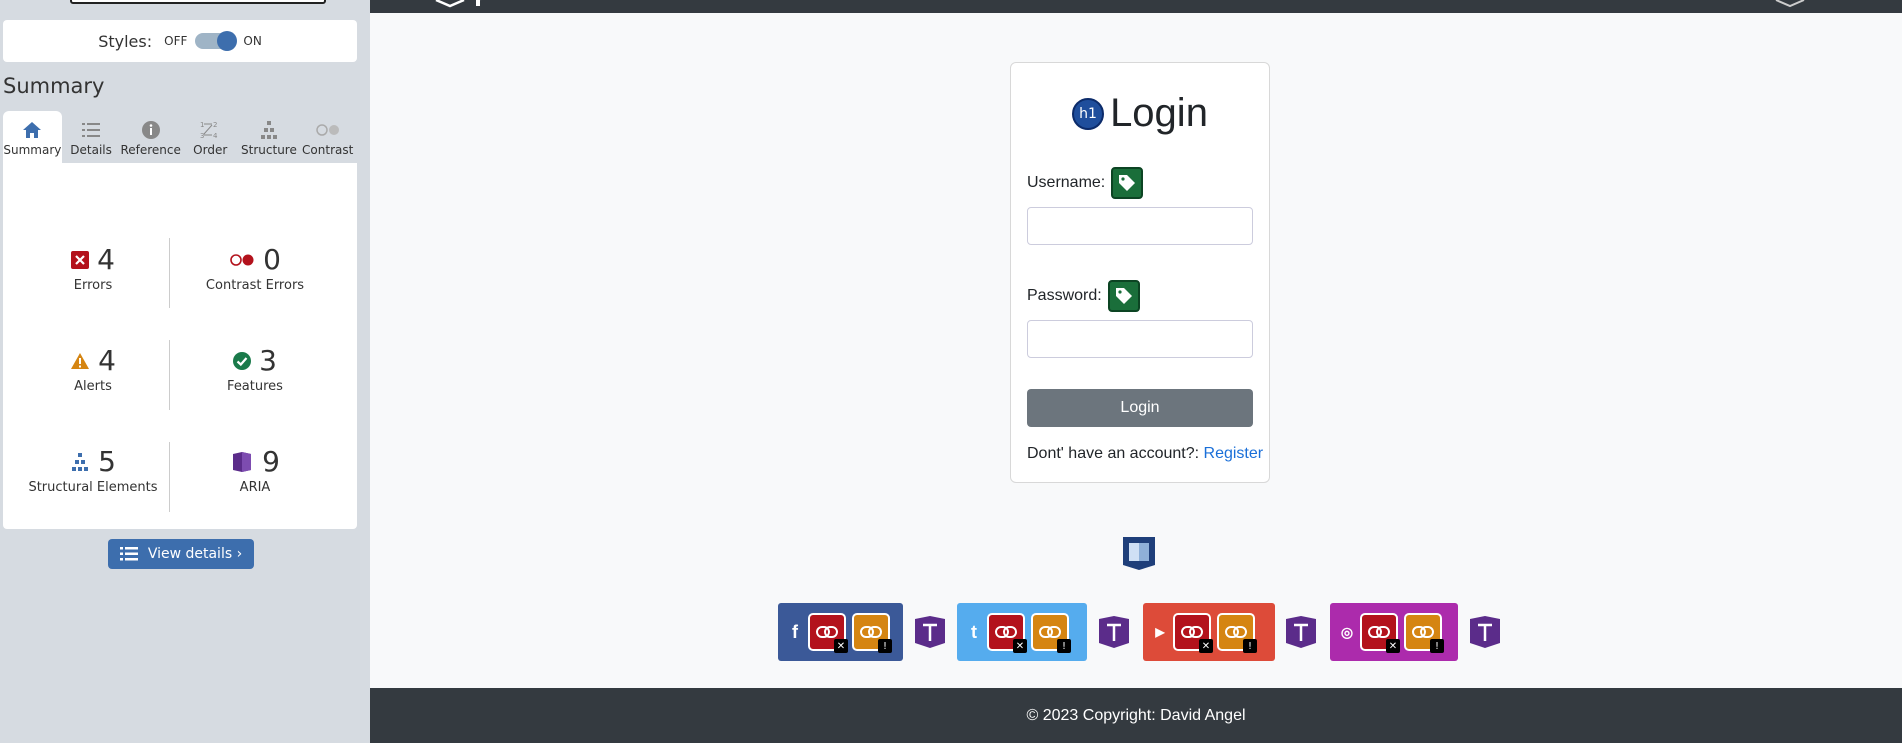 The width and height of the screenshot is (1902, 743). What do you see at coordinates (80, 259) in the screenshot?
I see `error-icon` at bounding box center [80, 259].